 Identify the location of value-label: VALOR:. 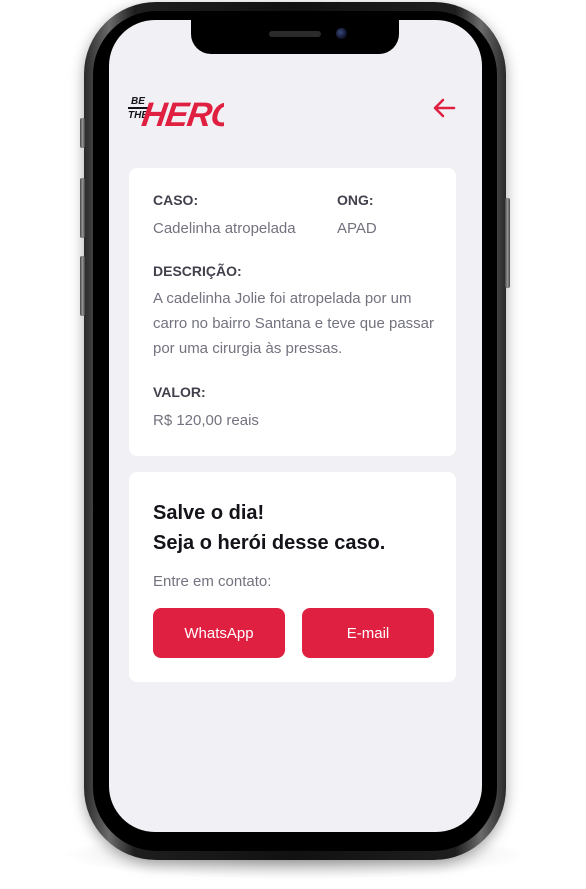
(179, 392).